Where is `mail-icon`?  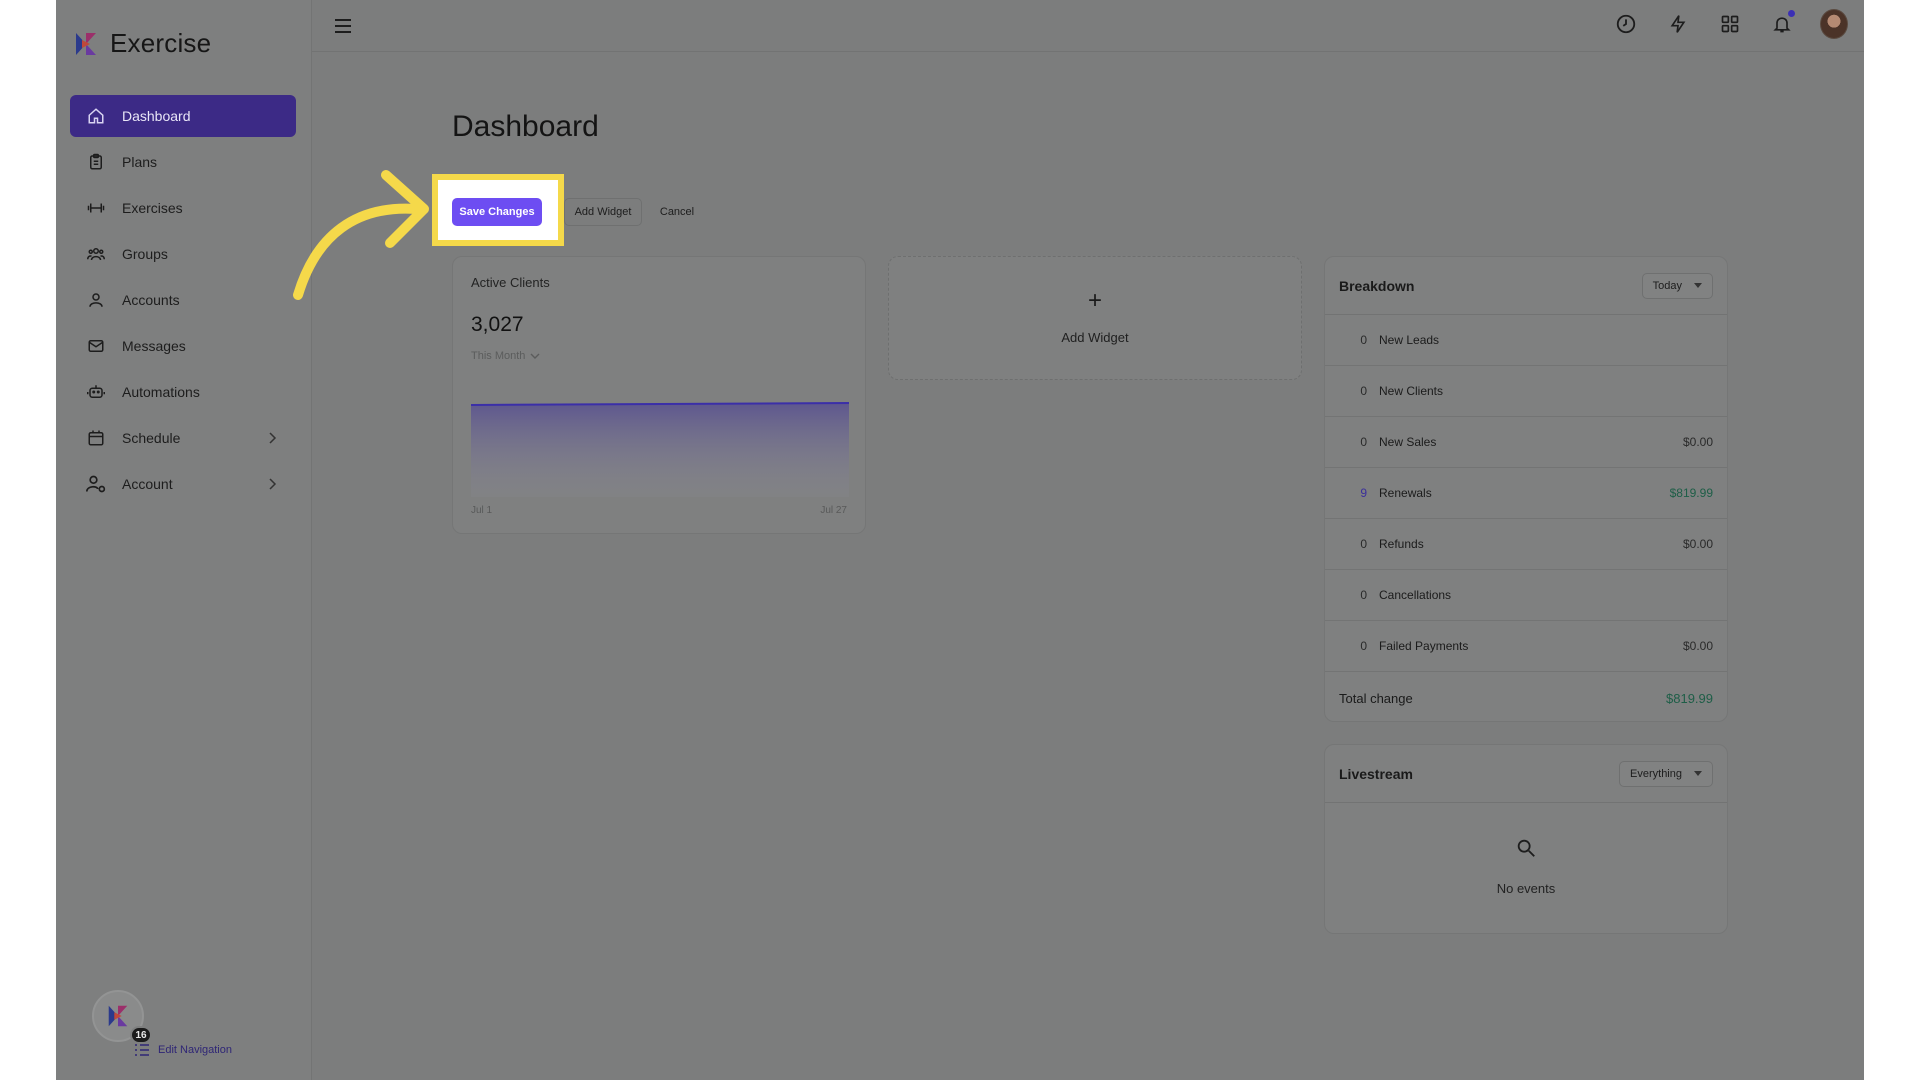 mail-icon is located at coordinates (96, 346).